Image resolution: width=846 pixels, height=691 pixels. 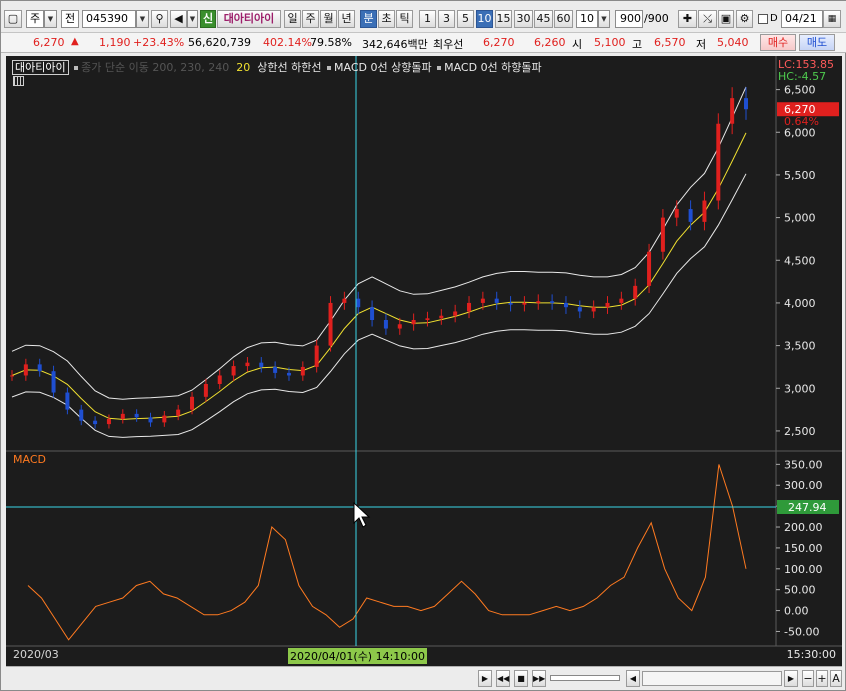 I want to click on low-label: 저, so click(x=701, y=44).